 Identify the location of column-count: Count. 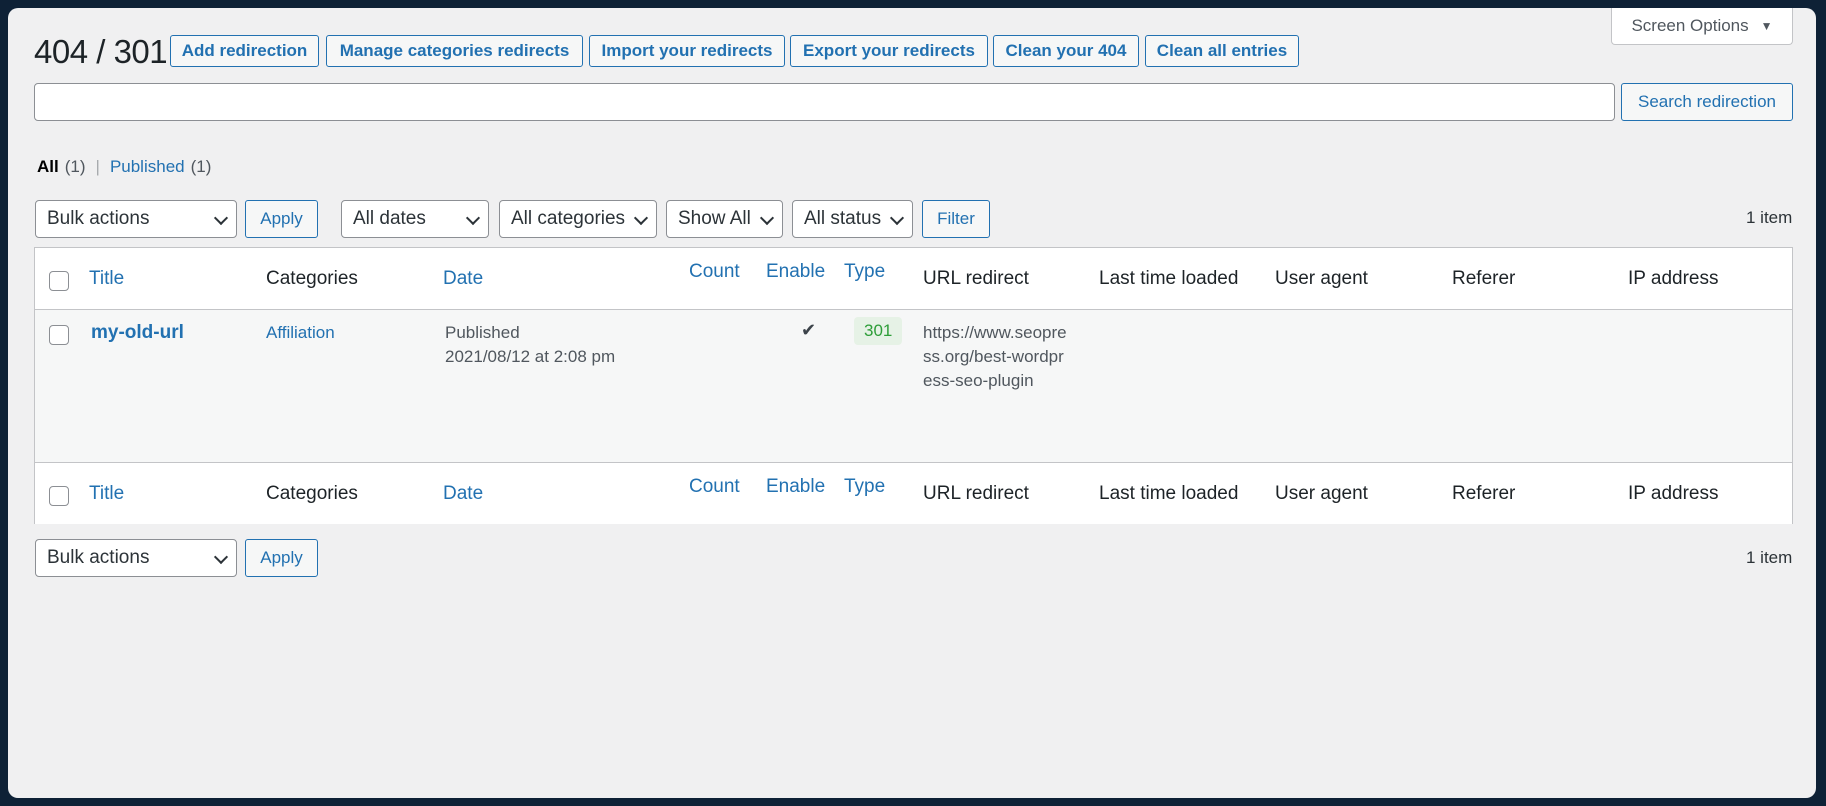
(714, 272).